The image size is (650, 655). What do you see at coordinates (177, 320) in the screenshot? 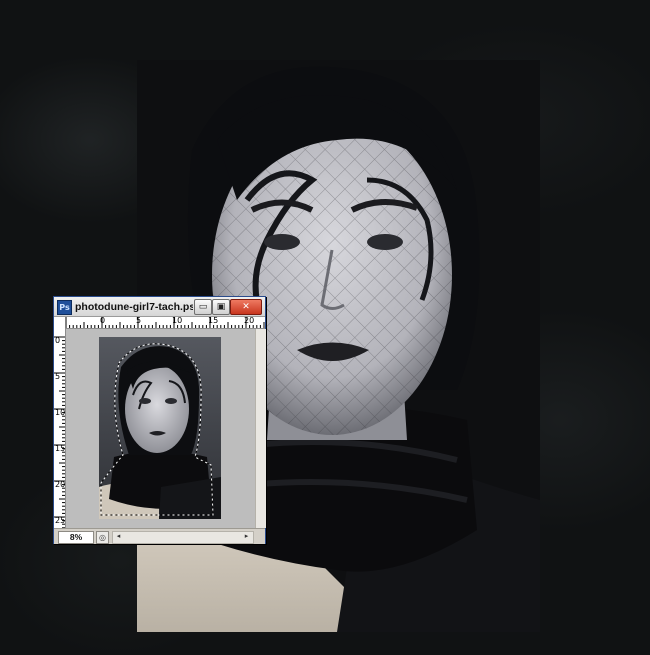
I see `ruler-h-label: 10` at bounding box center [177, 320].